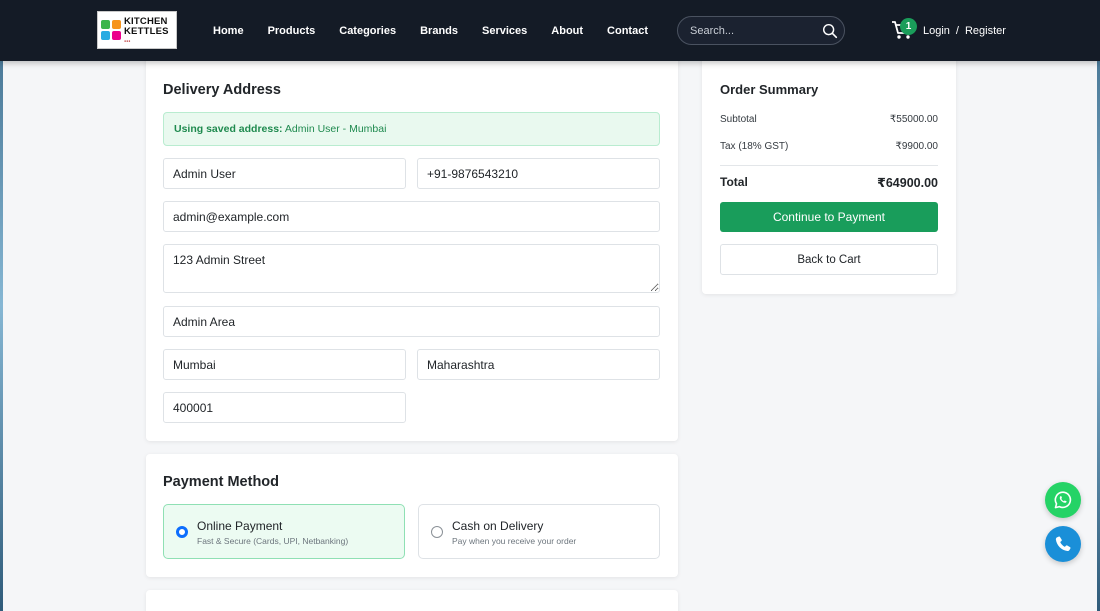 Image resolution: width=1100 pixels, height=611 pixels. I want to click on online-payment-radio, so click(182, 532).